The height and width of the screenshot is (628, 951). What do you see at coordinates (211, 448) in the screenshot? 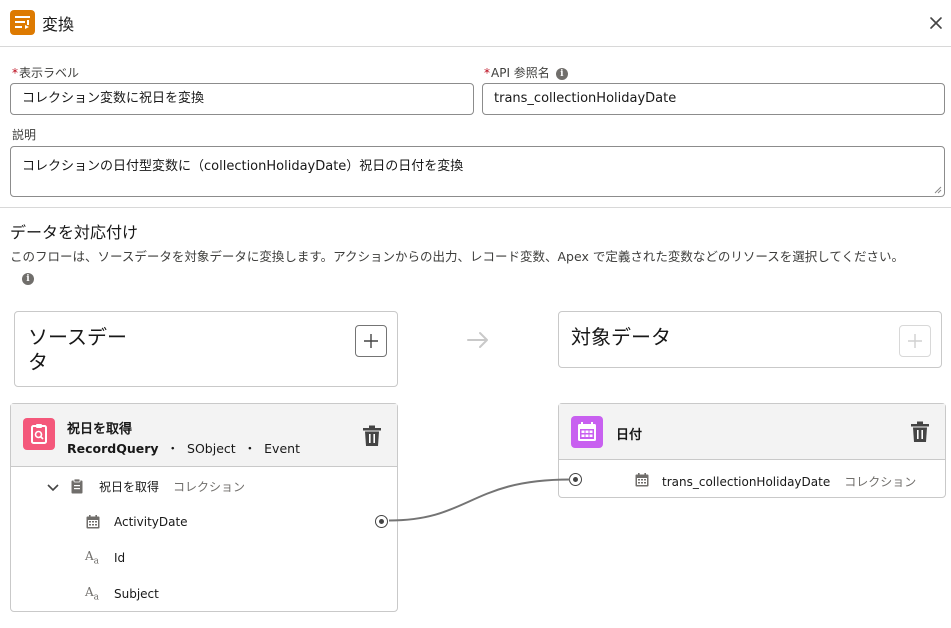
I see `source-object-kind: SObject` at bounding box center [211, 448].